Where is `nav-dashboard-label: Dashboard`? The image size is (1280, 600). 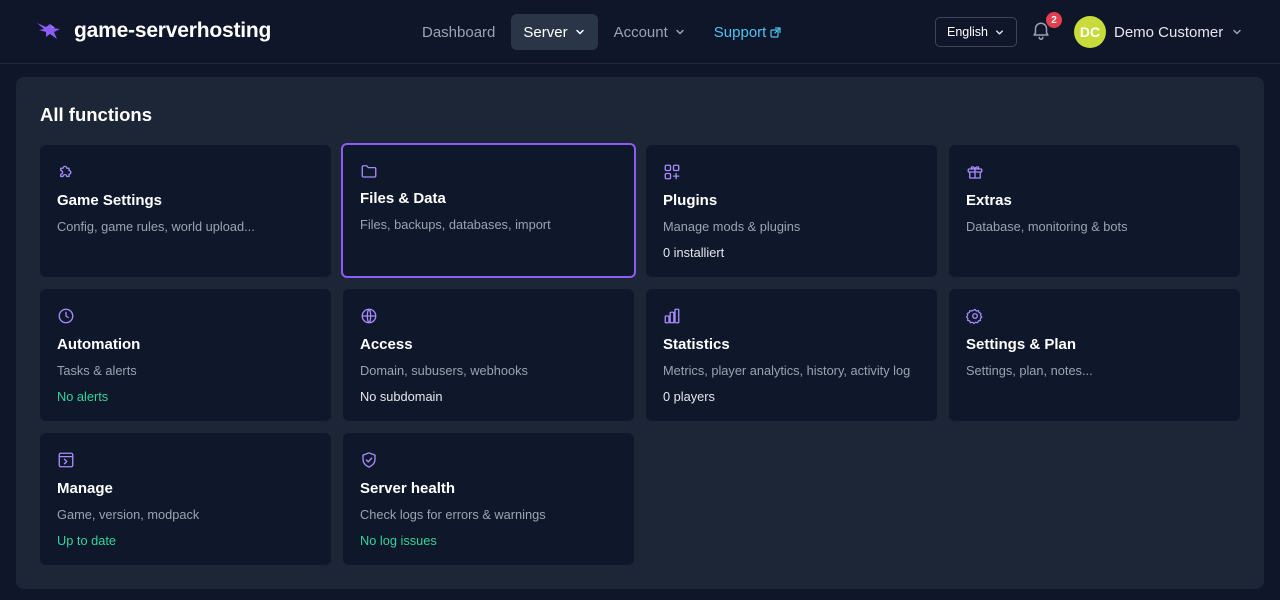 nav-dashboard-label: Dashboard is located at coordinates (459, 32).